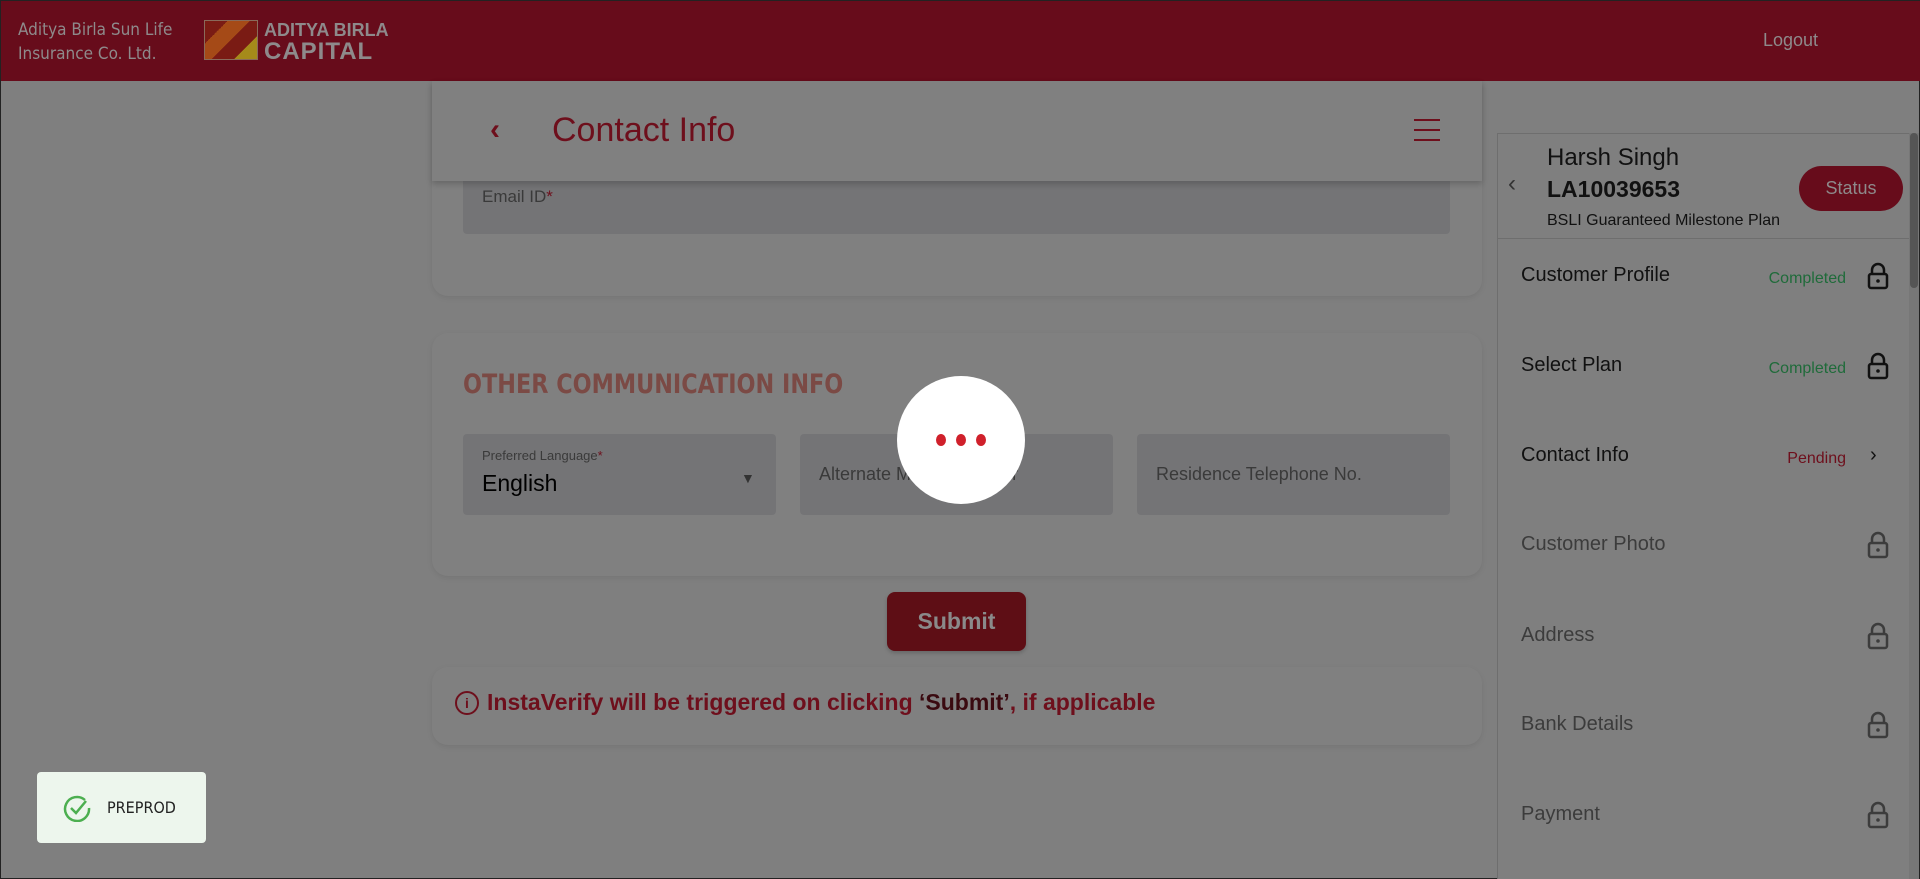 The height and width of the screenshot is (879, 1920). Describe the element at coordinates (1613, 189) in the screenshot. I see `application-id: LA10039653` at that location.